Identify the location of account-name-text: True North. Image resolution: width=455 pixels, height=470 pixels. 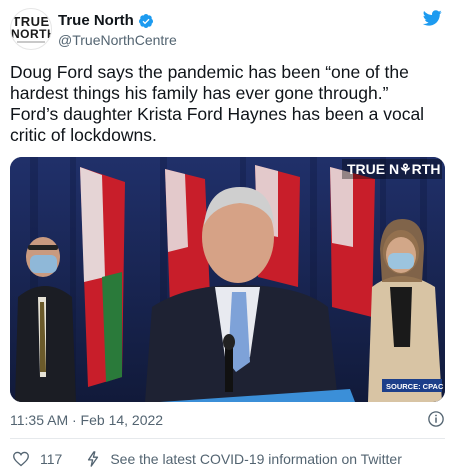
(96, 21).